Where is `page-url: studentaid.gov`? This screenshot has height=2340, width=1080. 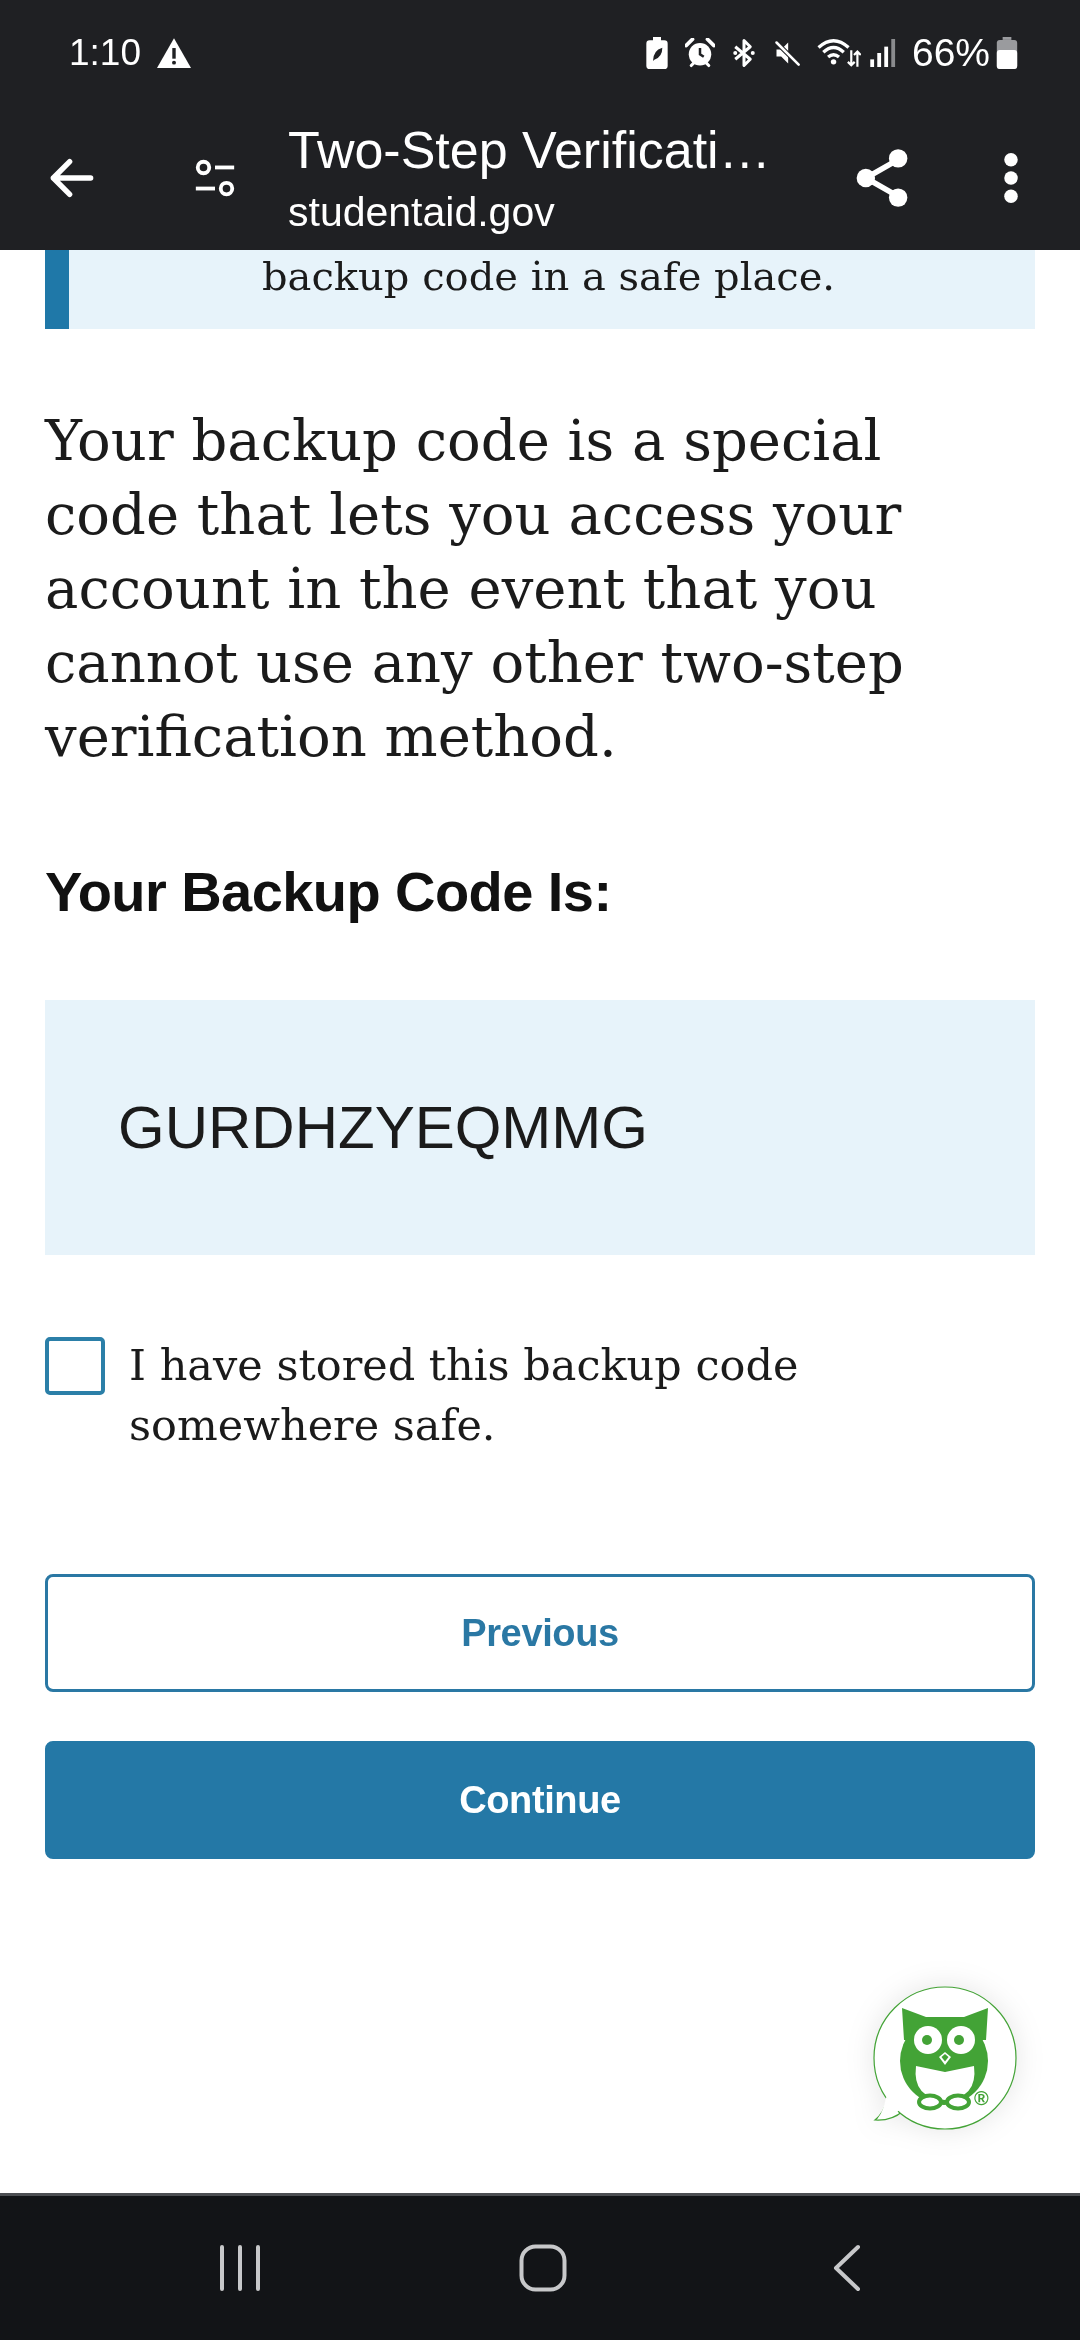
page-url: studentaid.gov is located at coordinates (422, 211).